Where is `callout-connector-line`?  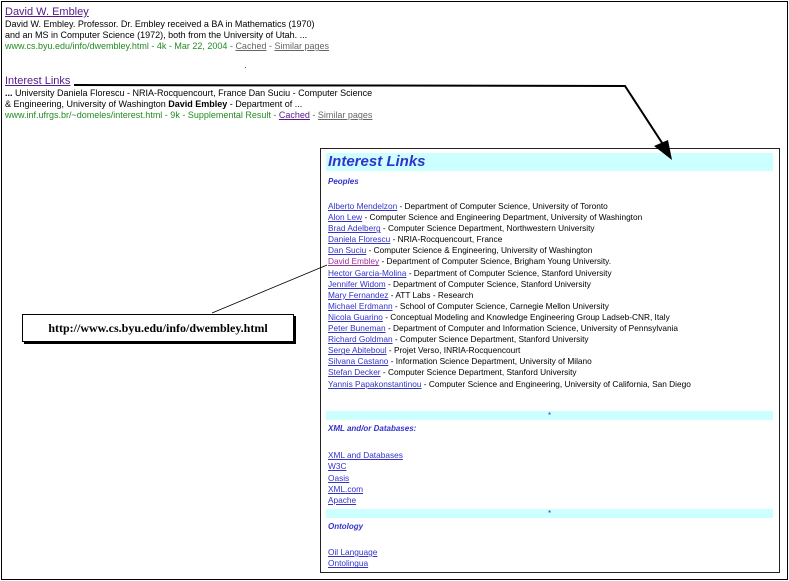 callout-connector-line is located at coordinates (269, 289).